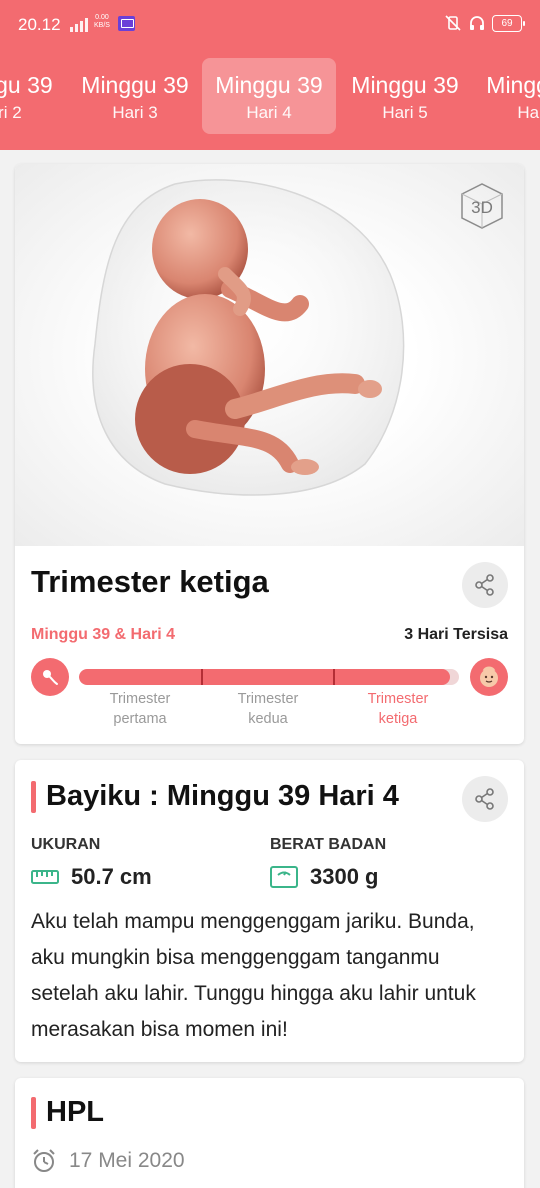 The width and height of the screenshot is (540, 1188). What do you see at coordinates (67, 1112) in the screenshot?
I see `hpl-section-title: HPL` at bounding box center [67, 1112].